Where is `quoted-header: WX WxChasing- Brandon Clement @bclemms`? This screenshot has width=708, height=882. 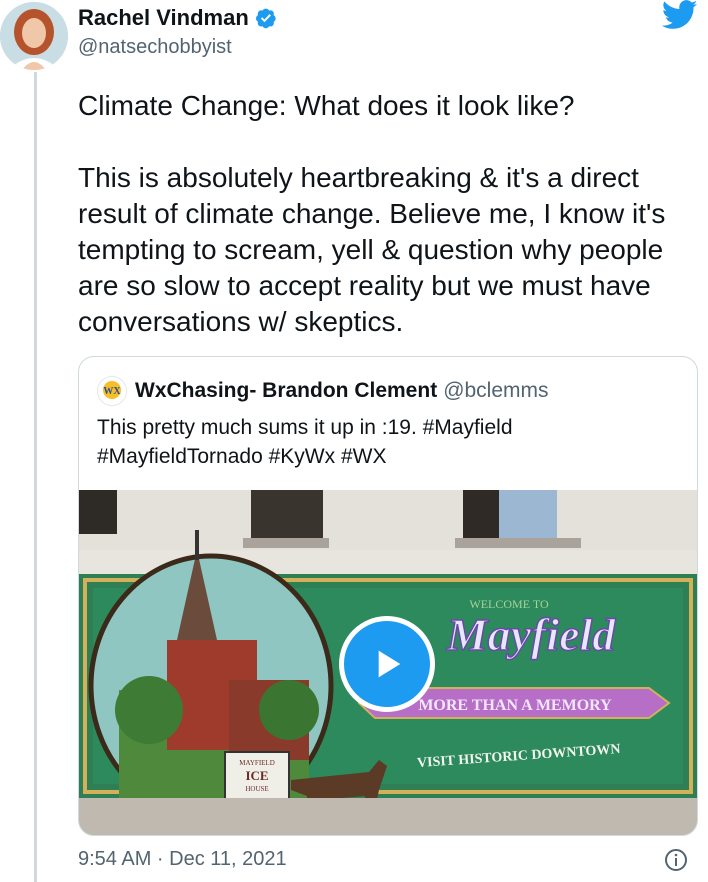 quoted-header: WX WxChasing- Brandon Clement @bclemms is located at coordinates (323, 391).